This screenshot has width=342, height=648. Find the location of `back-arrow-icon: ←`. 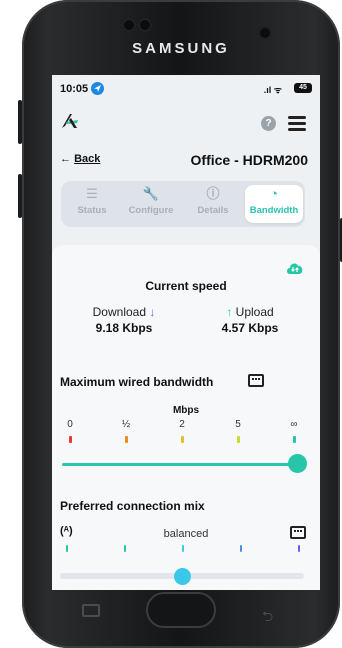

back-arrow-icon: ← is located at coordinates (65, 159).